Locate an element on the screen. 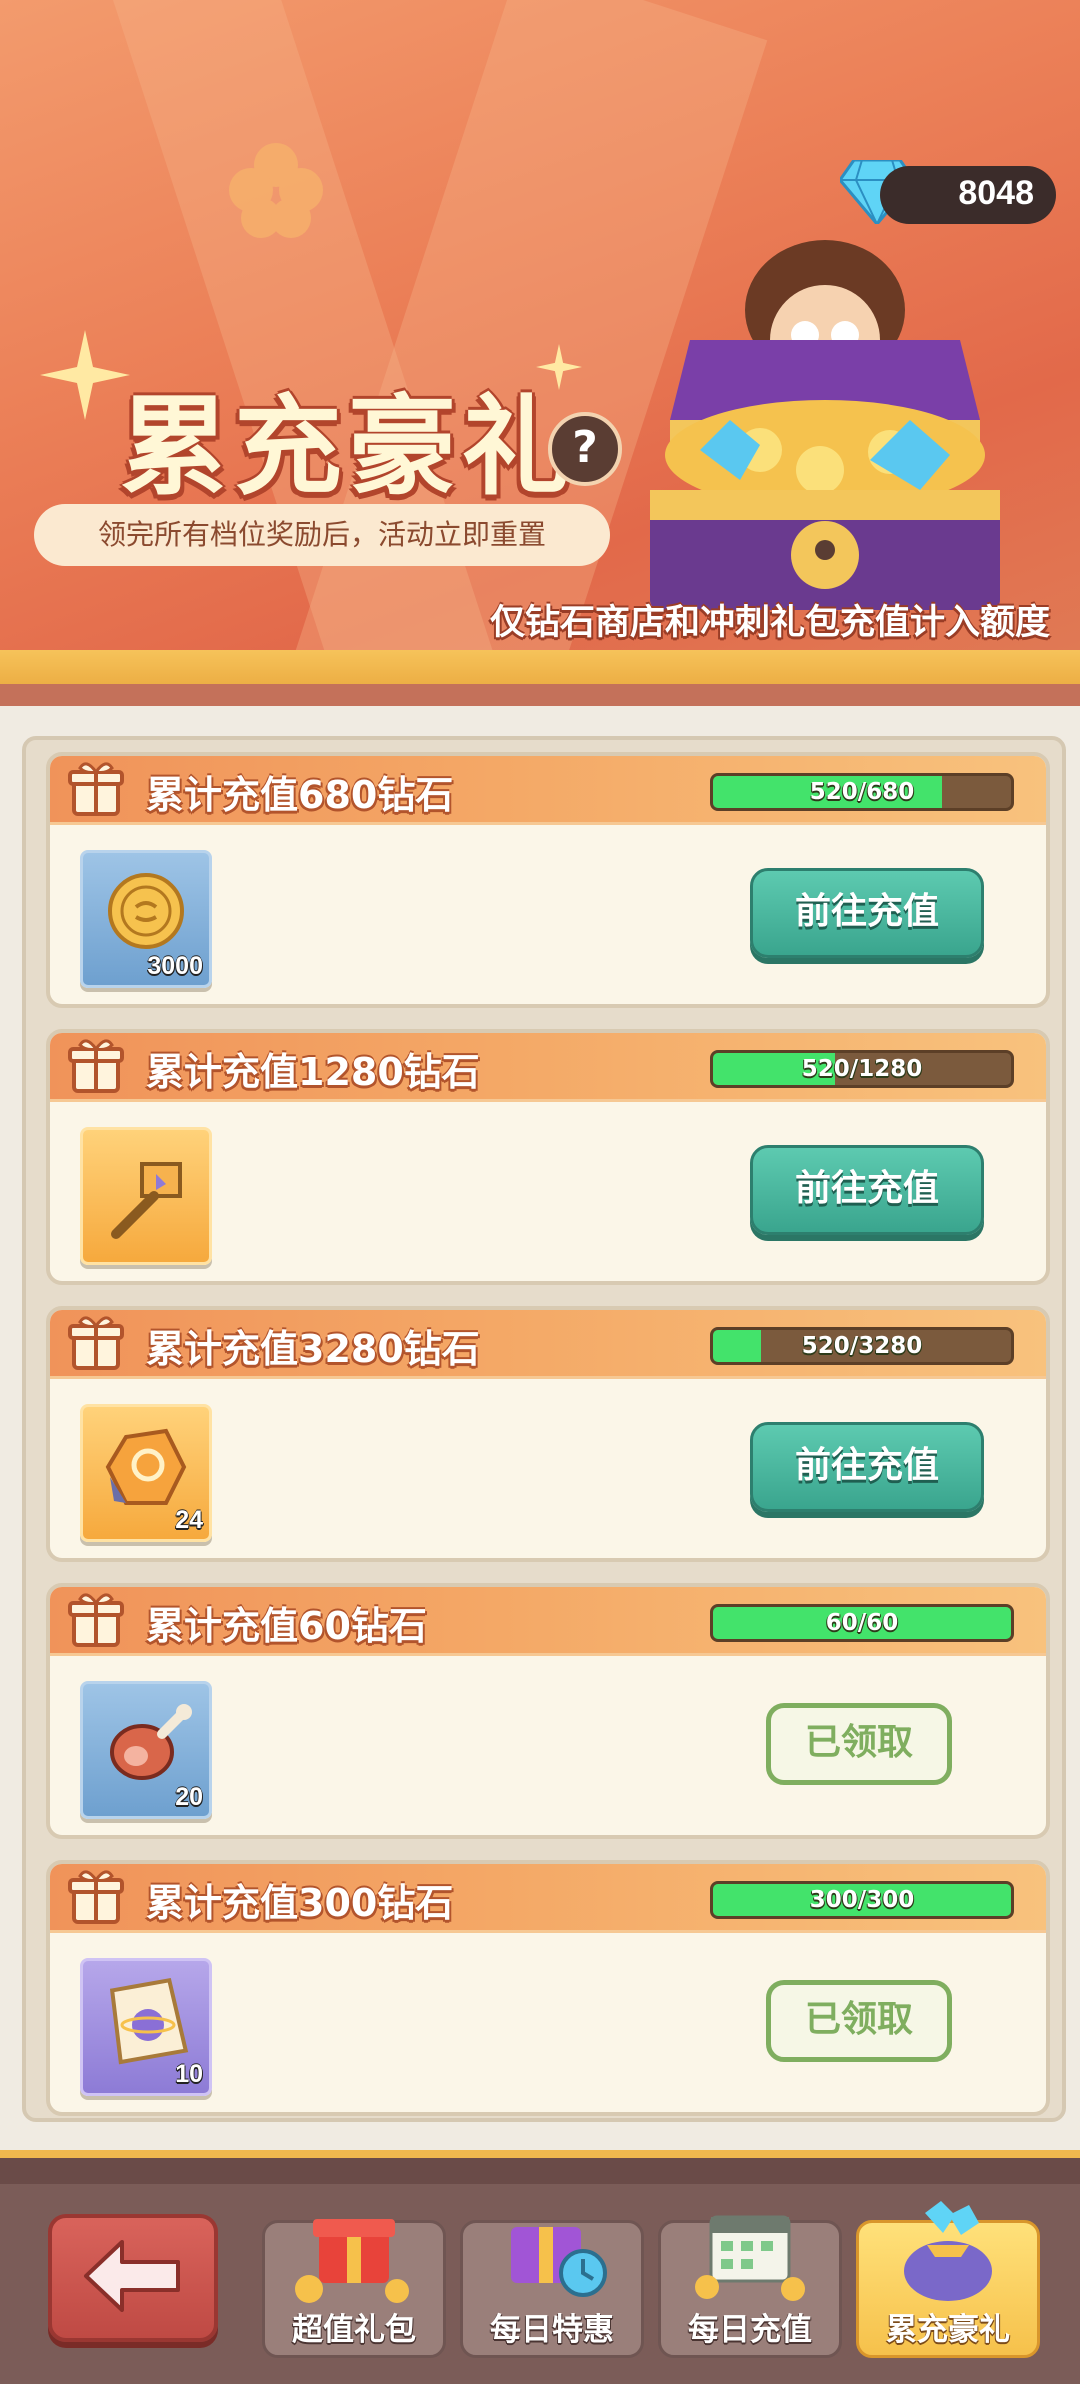 The width and height of the screenshot is (1080, 2384). tier-title: 累计充值60钻石 is located at coordinates (286, 1626).